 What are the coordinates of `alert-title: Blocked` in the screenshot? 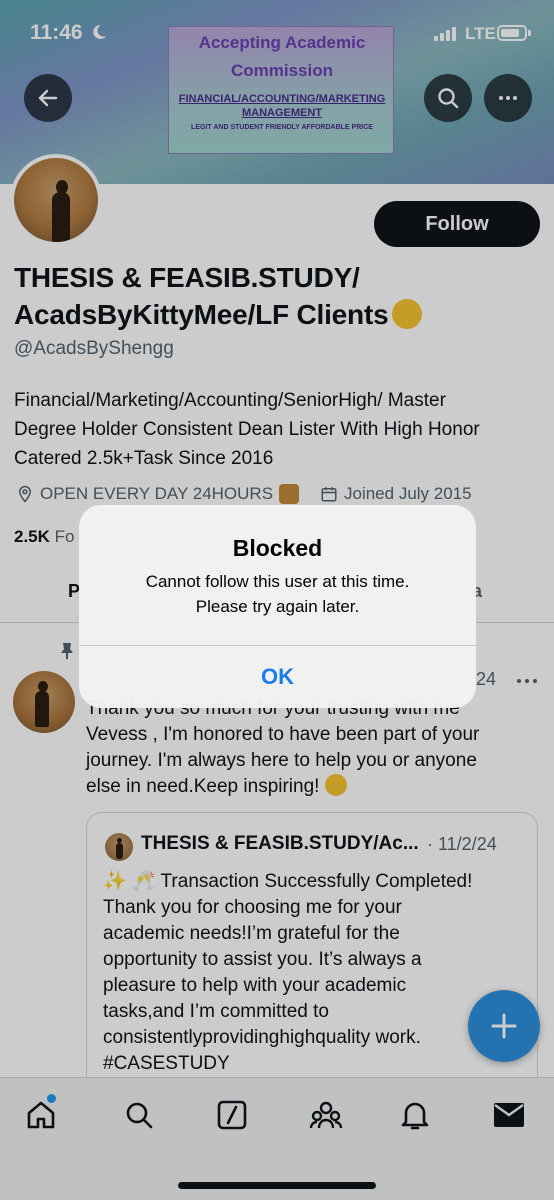 It's located at (277, 548).